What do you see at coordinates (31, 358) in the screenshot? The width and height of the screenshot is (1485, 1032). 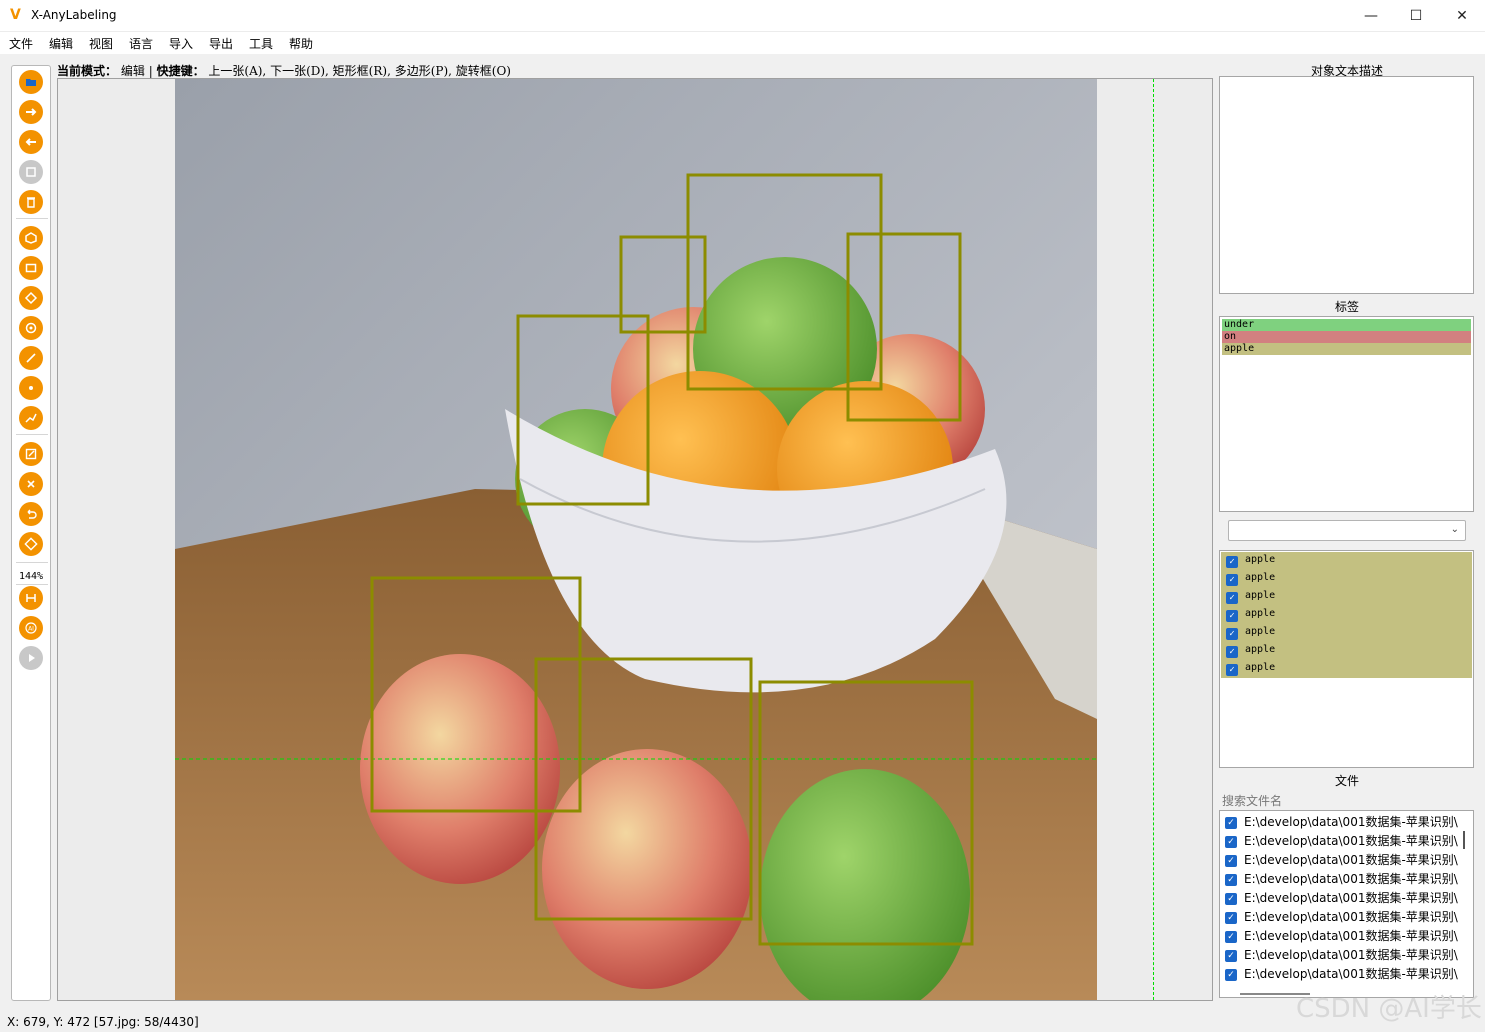 I see `line-icon` at bounding box center [31, 358].